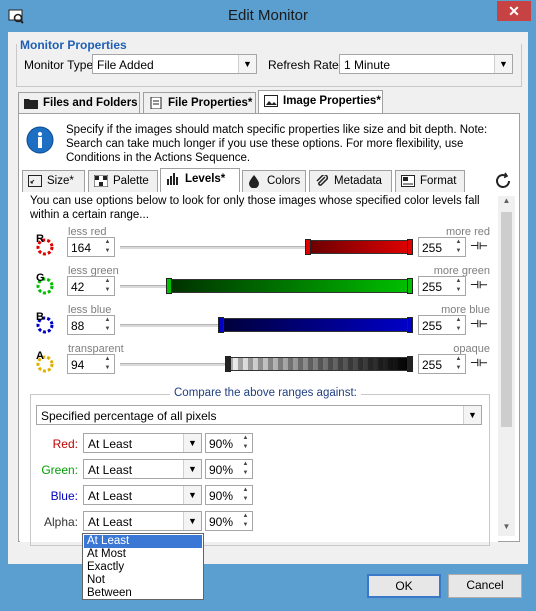  I want to click on tab-image-properties: Image Properties*, so click(320, 102).